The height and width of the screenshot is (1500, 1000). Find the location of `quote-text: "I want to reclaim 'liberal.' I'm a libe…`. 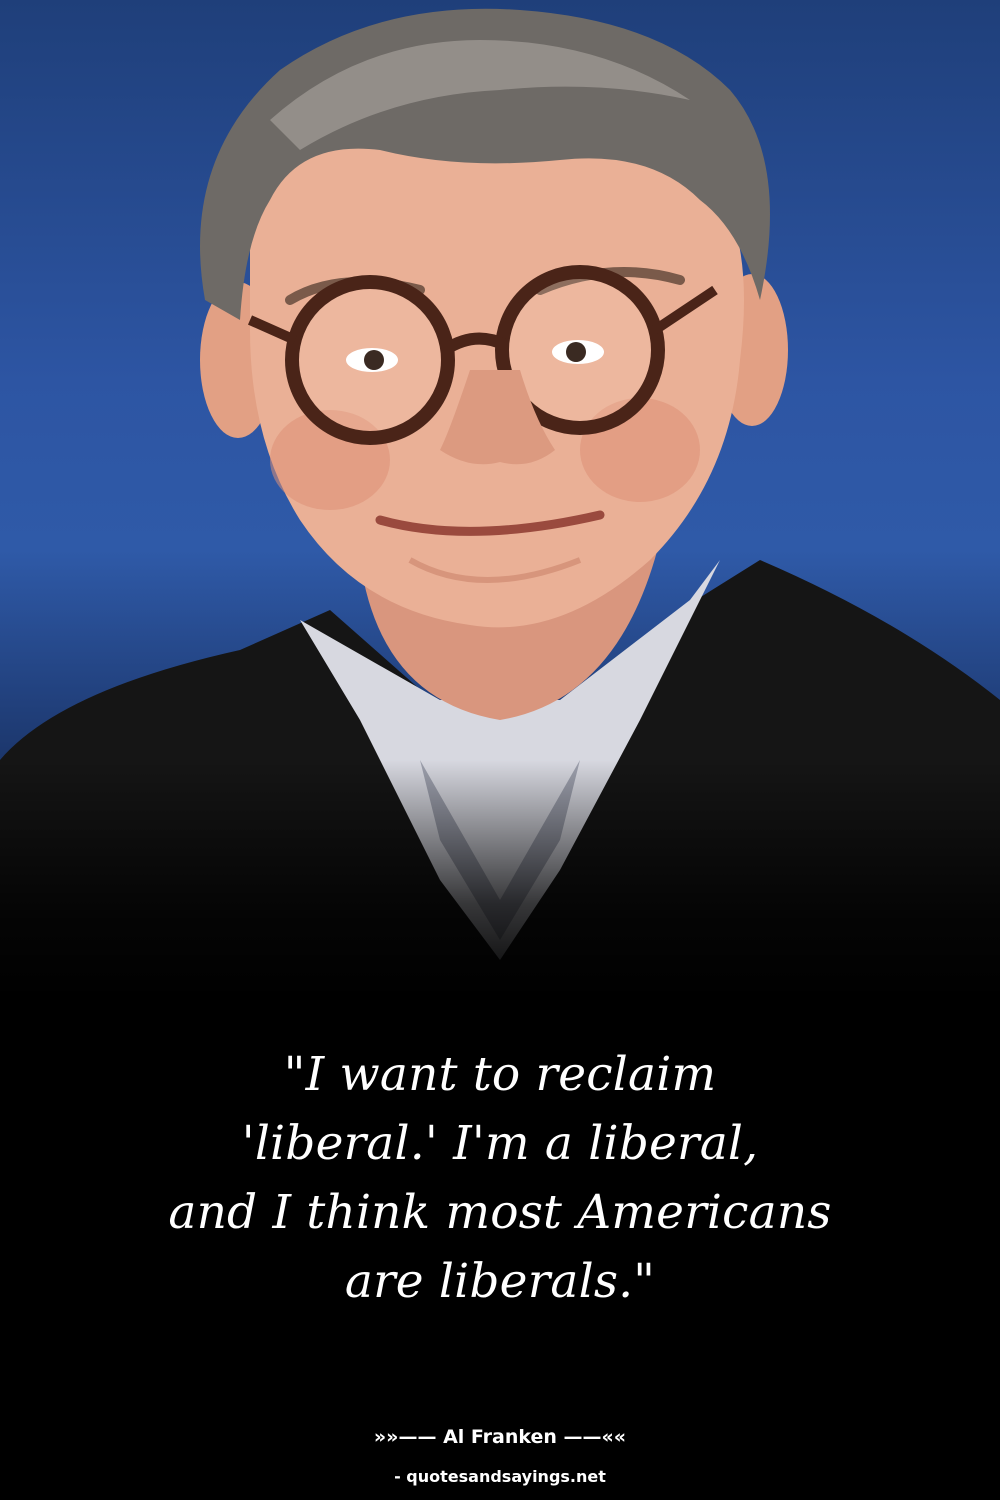

quote-text: "I want to reclaim 'liberal.' I'm a libe… is located at coordinates (500, 1178).